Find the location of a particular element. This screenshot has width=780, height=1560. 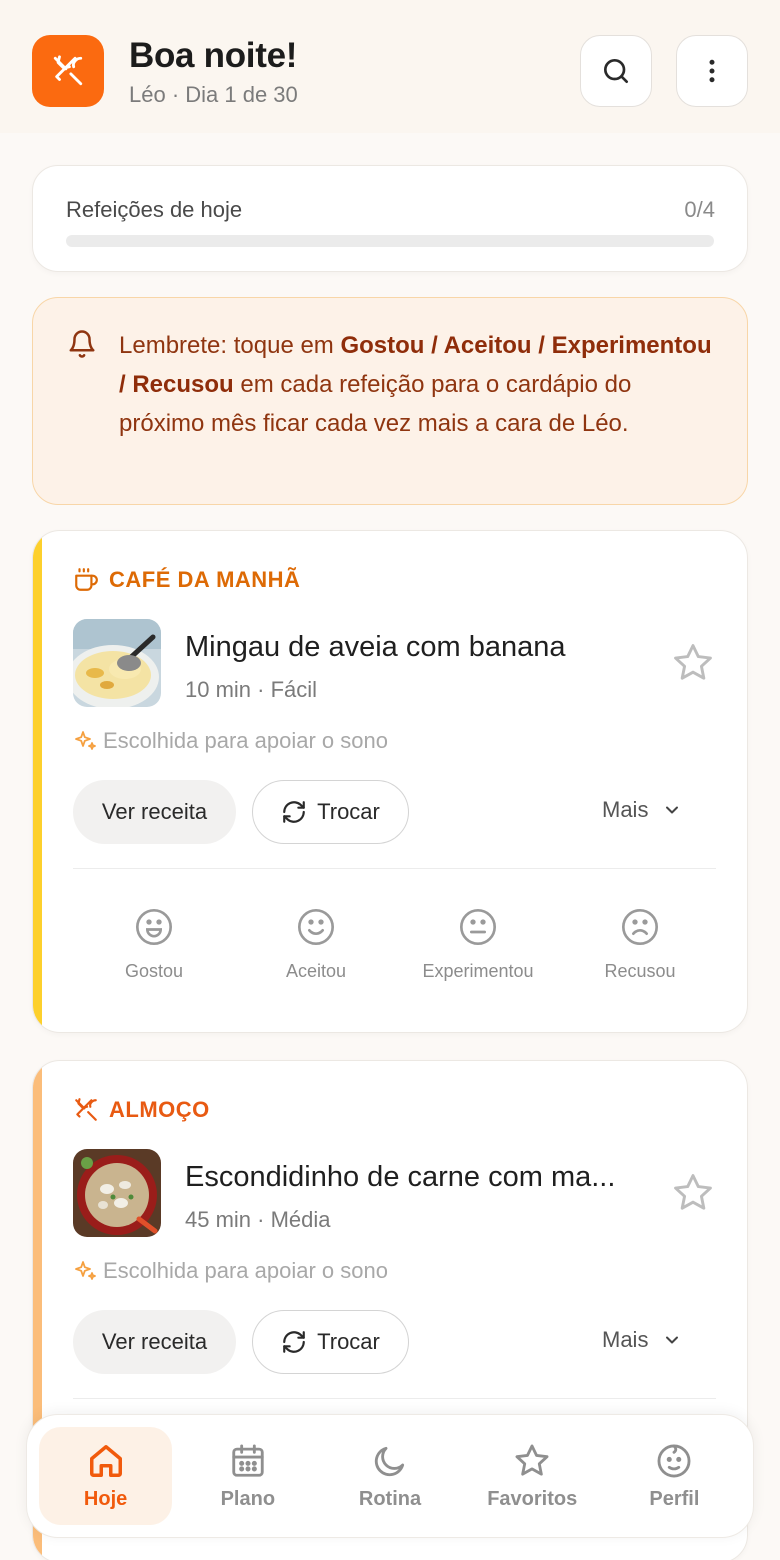

frown-face-icon is located at coordinates (640, 927).